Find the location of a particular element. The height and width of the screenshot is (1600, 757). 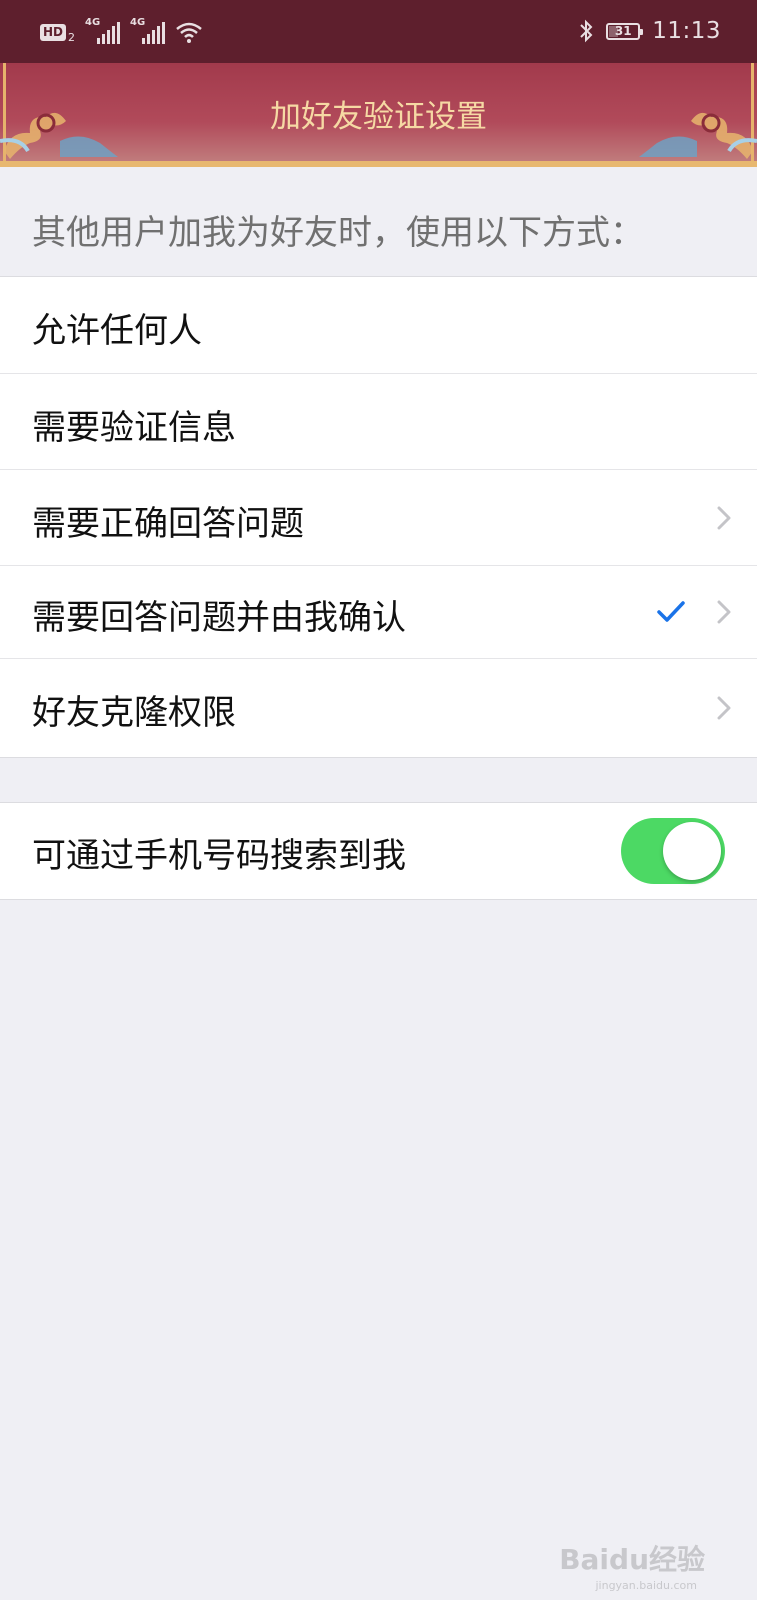

network-type-1: 4G is located at coordinates (93, 22).